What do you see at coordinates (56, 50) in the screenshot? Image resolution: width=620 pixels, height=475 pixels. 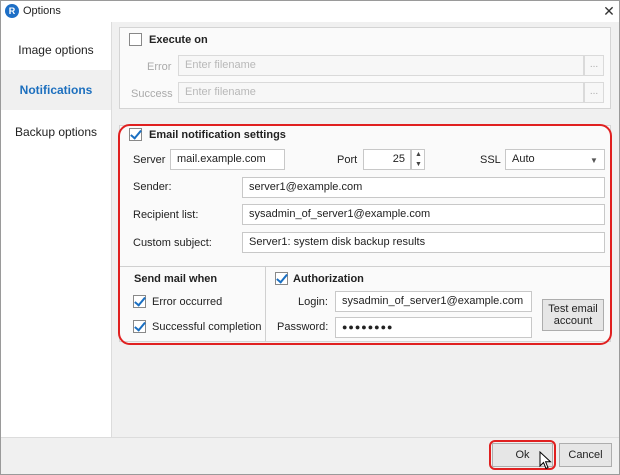 I see `sidebar-item-image-options: Image options` at bounding box center [56, 50].